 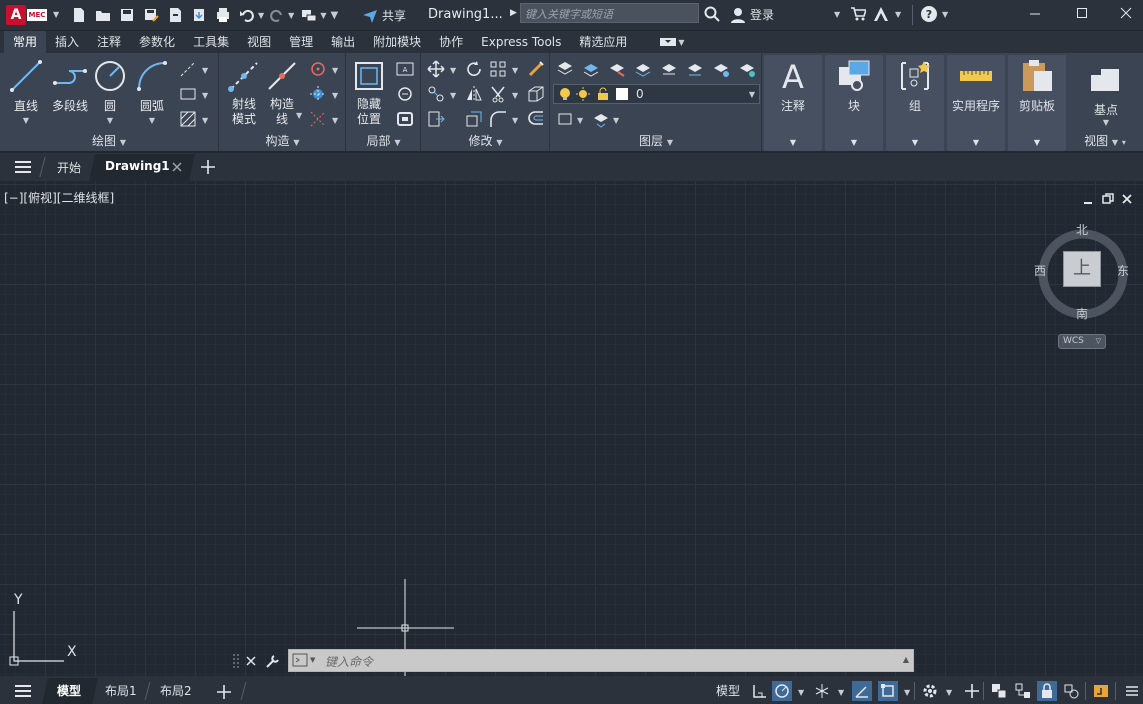 I want to click on tab-addins: 附加模块, so click(x=397, y=42).